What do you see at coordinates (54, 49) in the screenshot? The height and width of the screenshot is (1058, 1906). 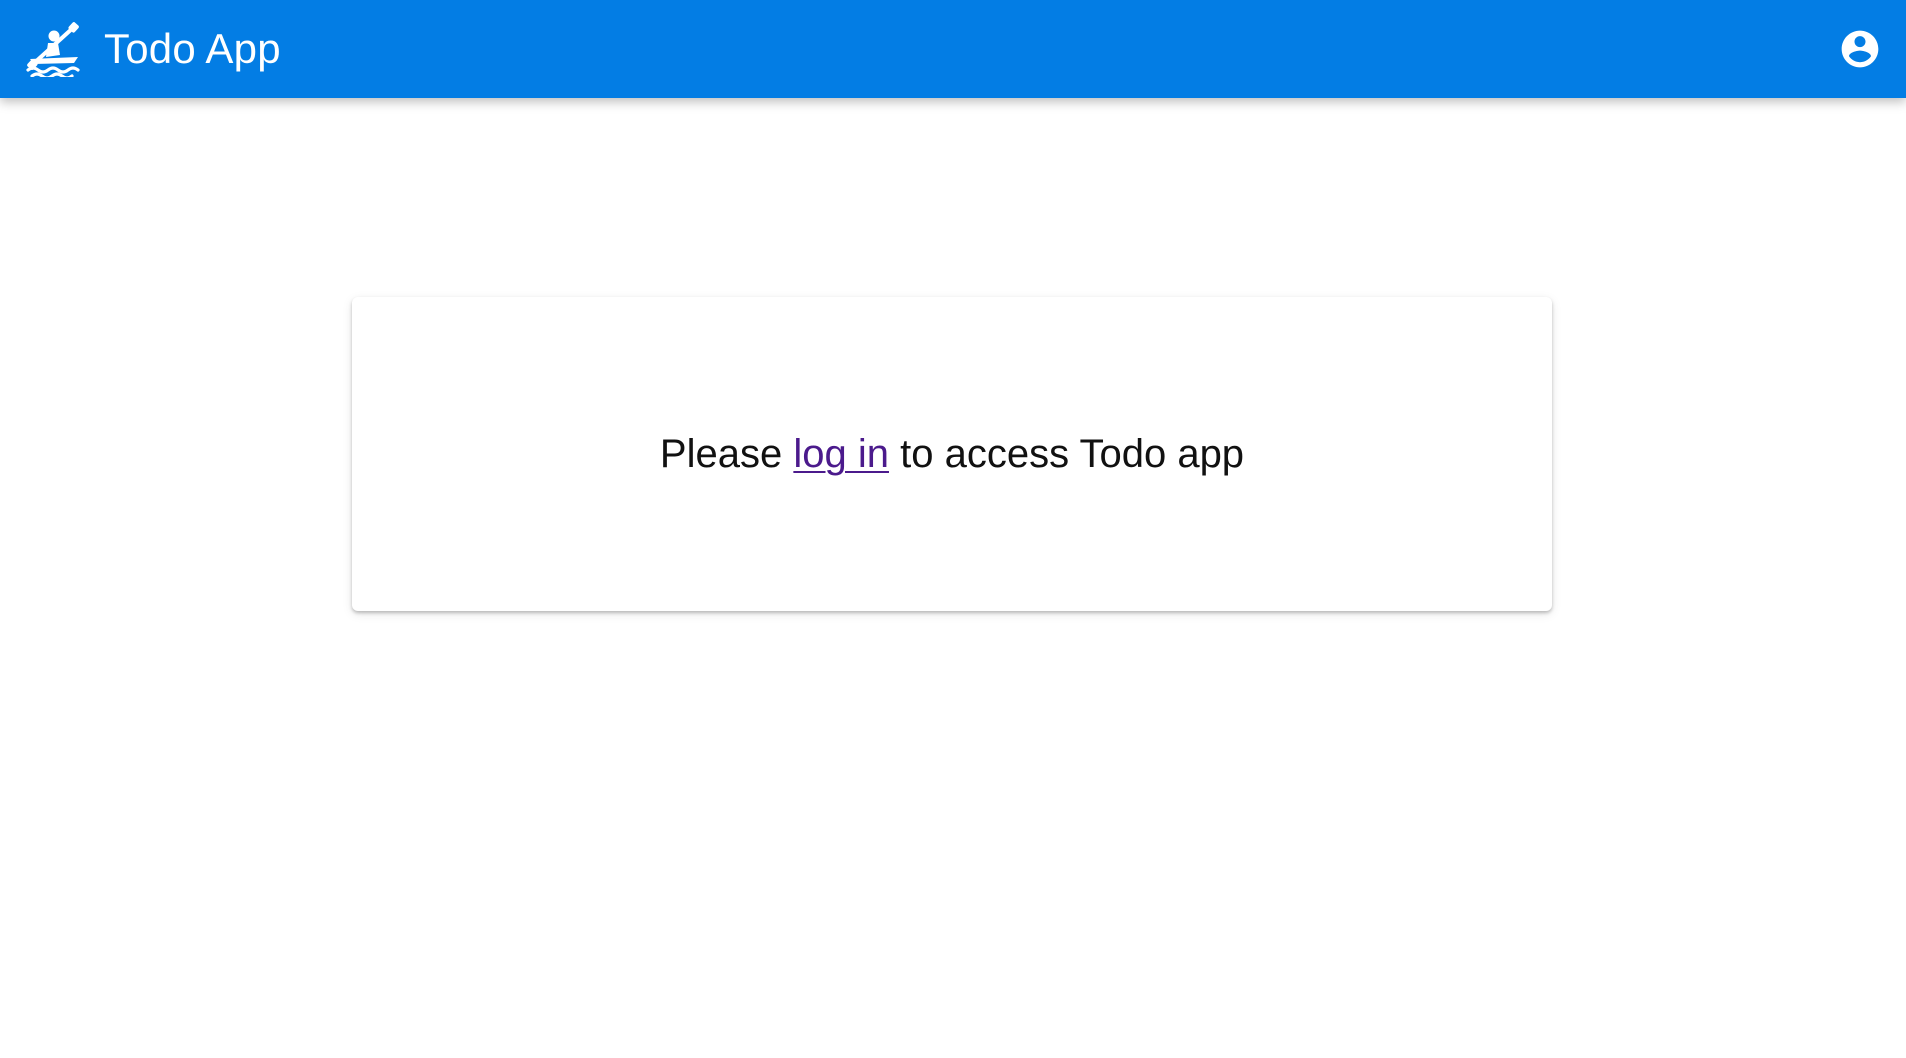 I see `kayaking-icon` at bounding box center [54, 49].